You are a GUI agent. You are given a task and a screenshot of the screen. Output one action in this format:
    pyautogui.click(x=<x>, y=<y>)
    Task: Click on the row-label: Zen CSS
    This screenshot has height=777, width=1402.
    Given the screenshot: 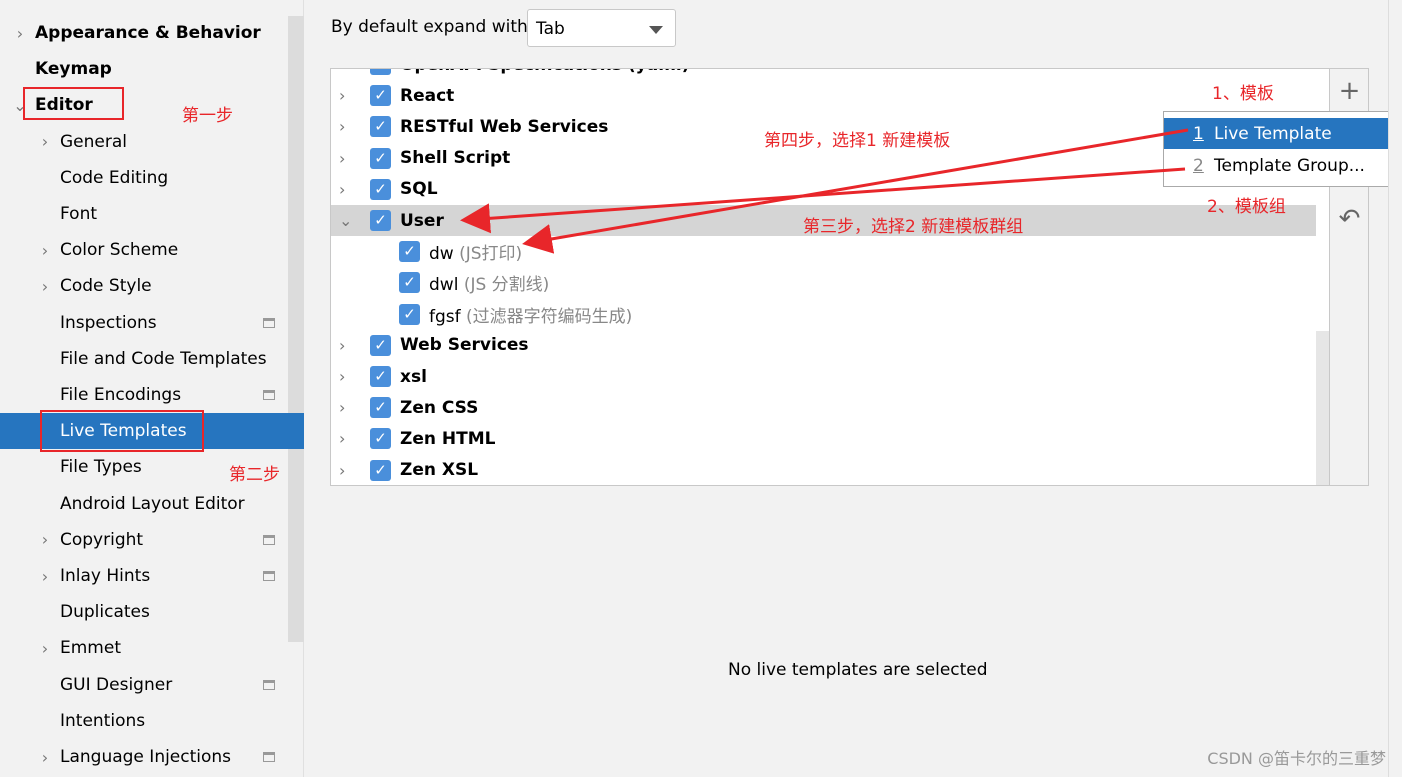 What is the action you would take?
    pyautogui.click(x=439, y=408)
    